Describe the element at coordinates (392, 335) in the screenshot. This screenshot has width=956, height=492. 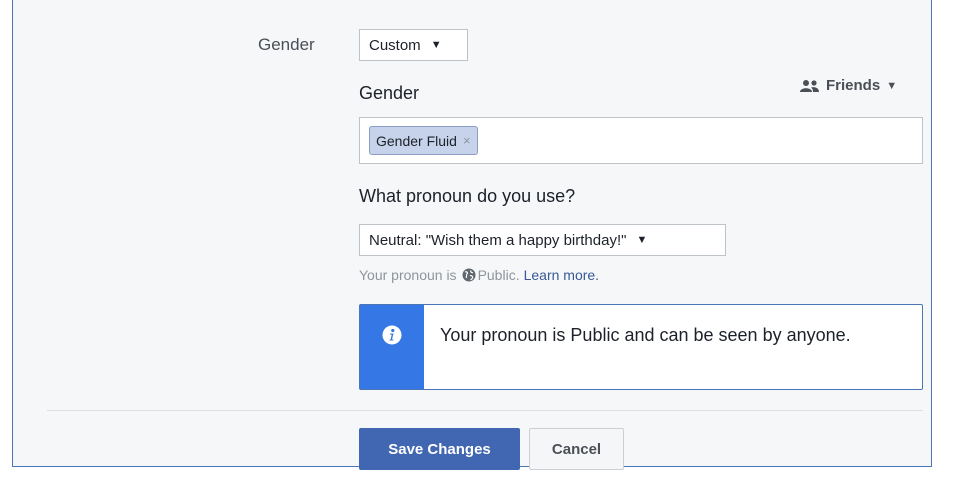
I see `info-icon` at that location.